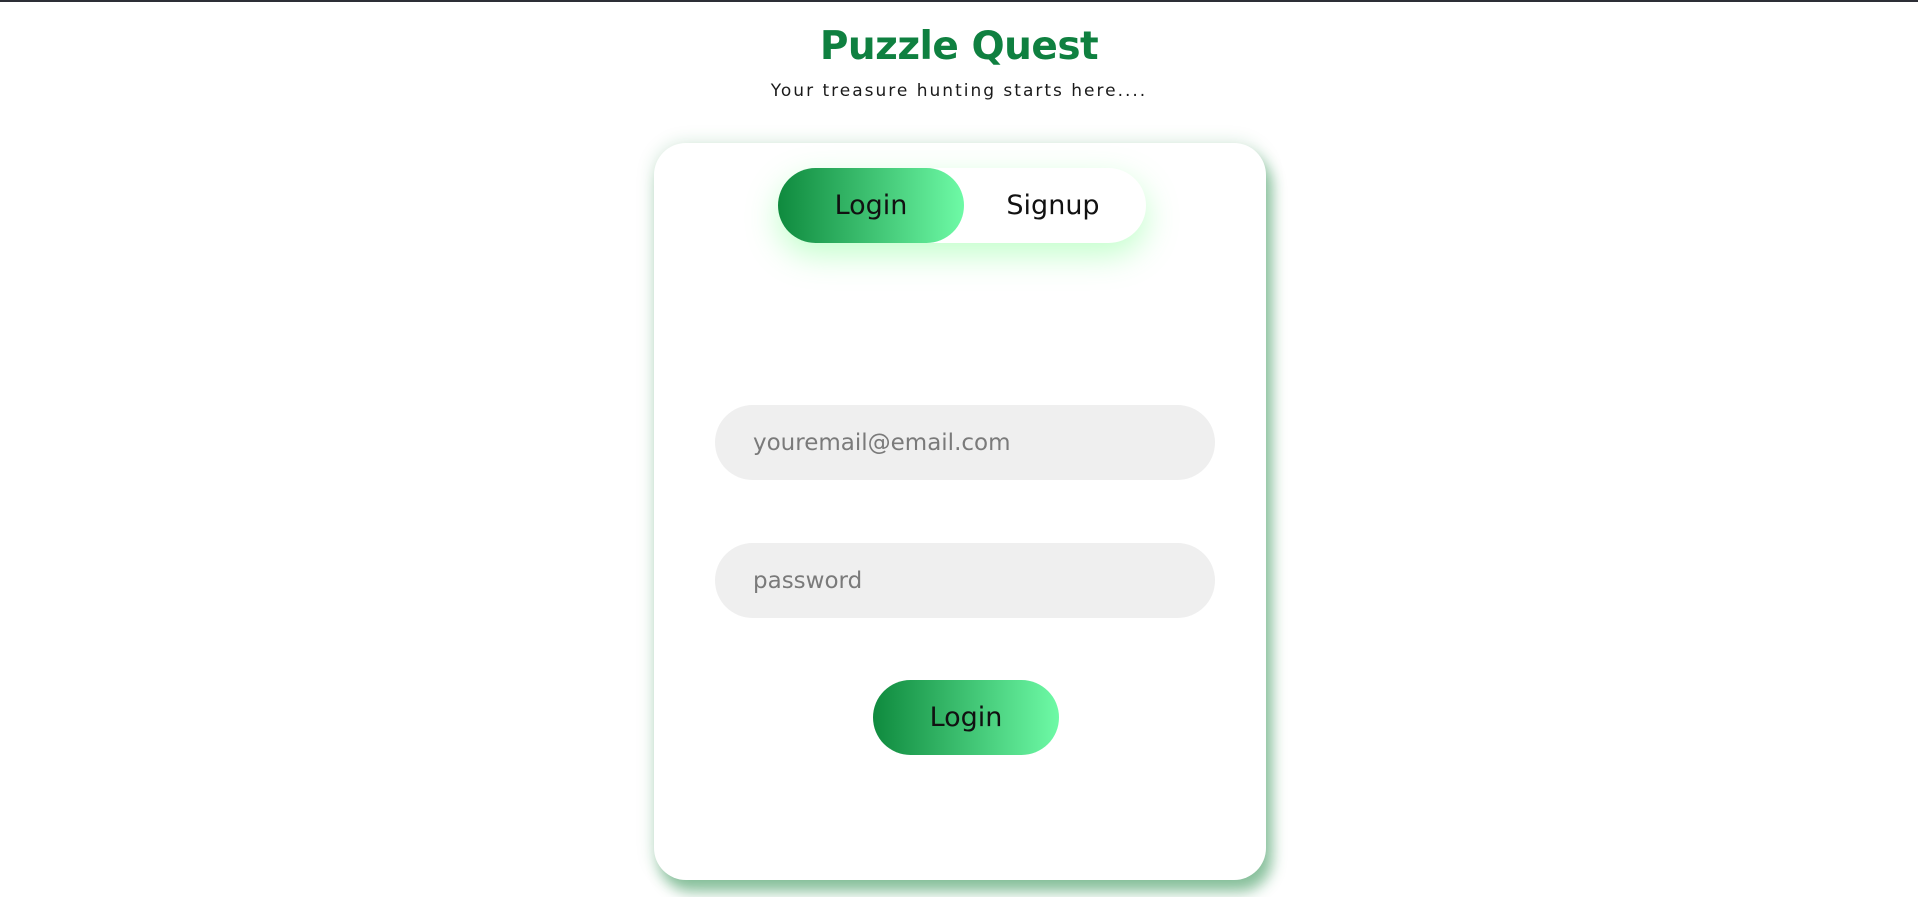 The width and height of the screenshot is (1918, 897). I want to click on top-border, so click(959, 1).